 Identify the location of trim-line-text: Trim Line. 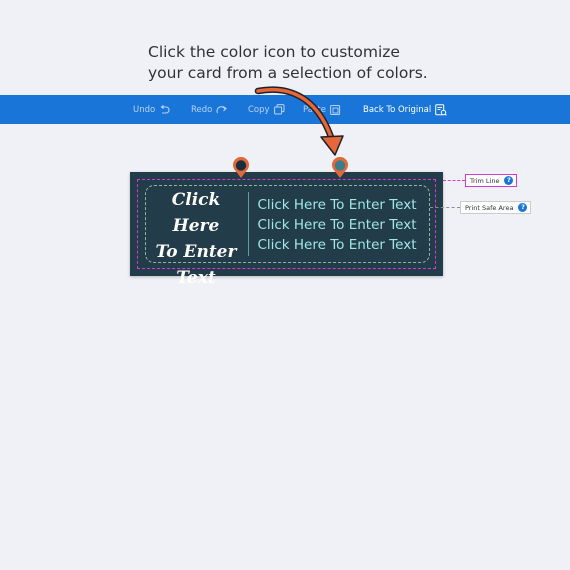
(485, 180).